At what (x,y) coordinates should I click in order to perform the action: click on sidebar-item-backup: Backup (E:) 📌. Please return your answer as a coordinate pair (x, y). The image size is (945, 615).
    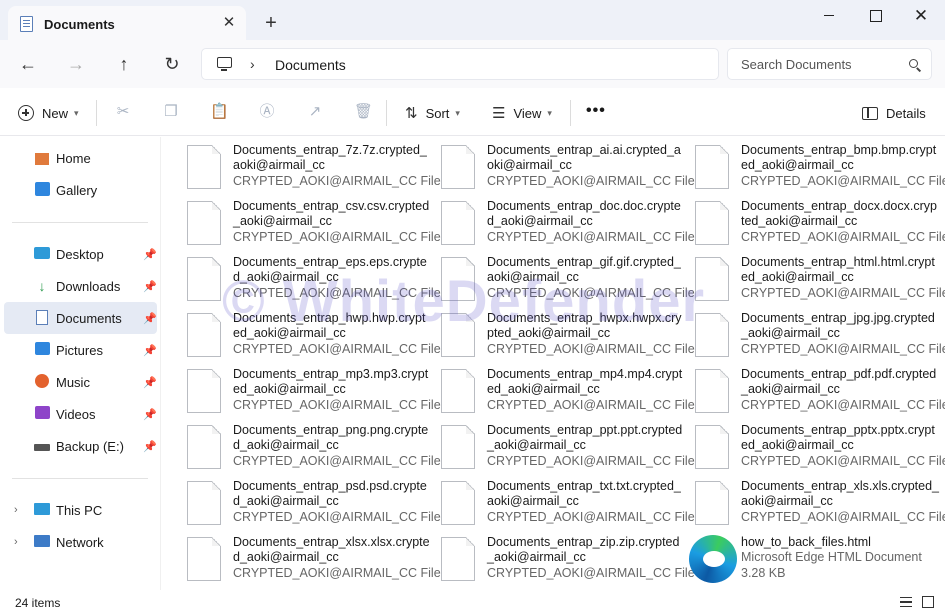
    Looking at the image, I should click on (80, 446).